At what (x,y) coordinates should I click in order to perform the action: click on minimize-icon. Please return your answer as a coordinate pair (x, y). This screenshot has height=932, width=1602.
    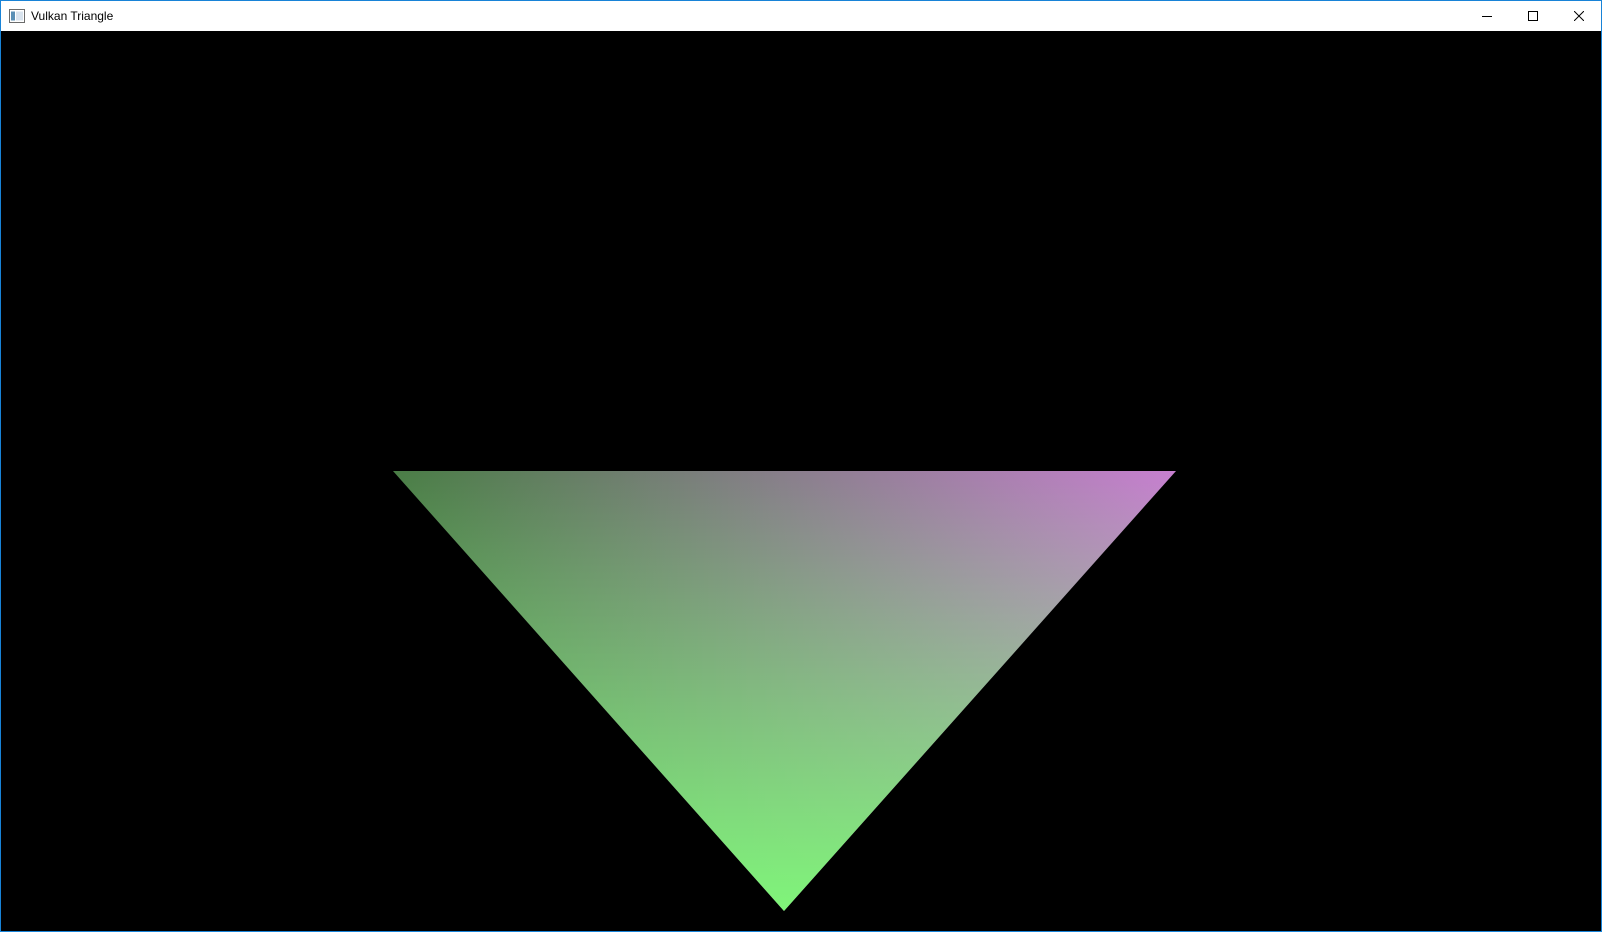
    Looking at the image, I should click on (1487, 16).